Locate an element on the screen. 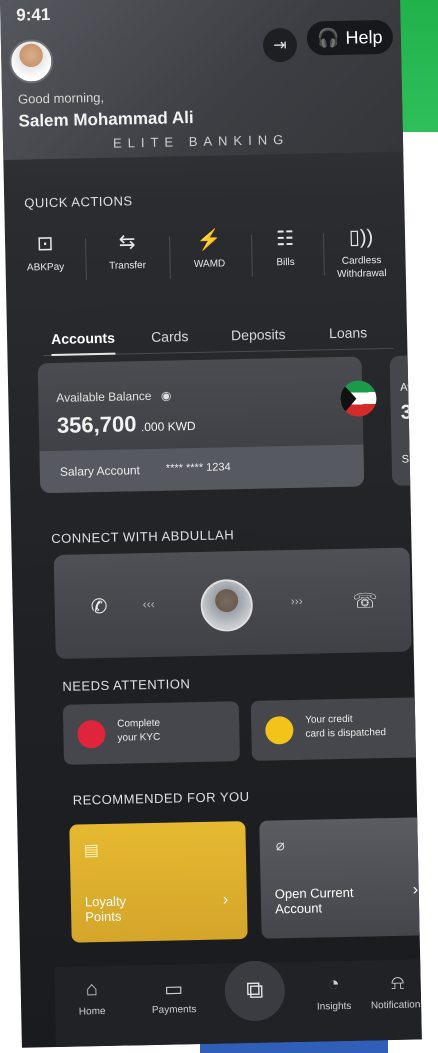 The image size is (438, 1053). nav-label: Home is located at coordinates (92, 1012).